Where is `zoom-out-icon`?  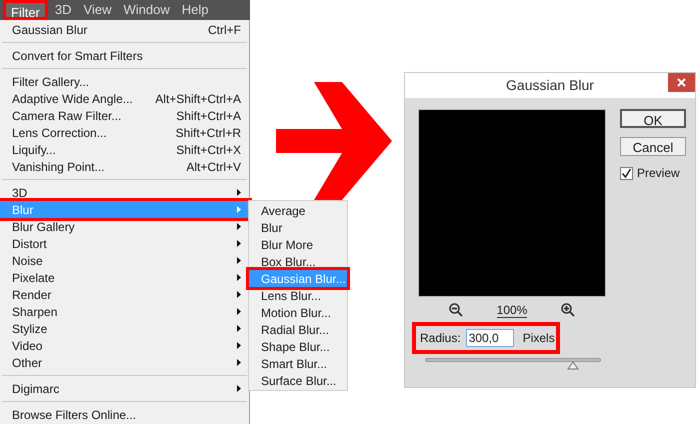 zoom-out-icon is located at coordinates (455, 310).